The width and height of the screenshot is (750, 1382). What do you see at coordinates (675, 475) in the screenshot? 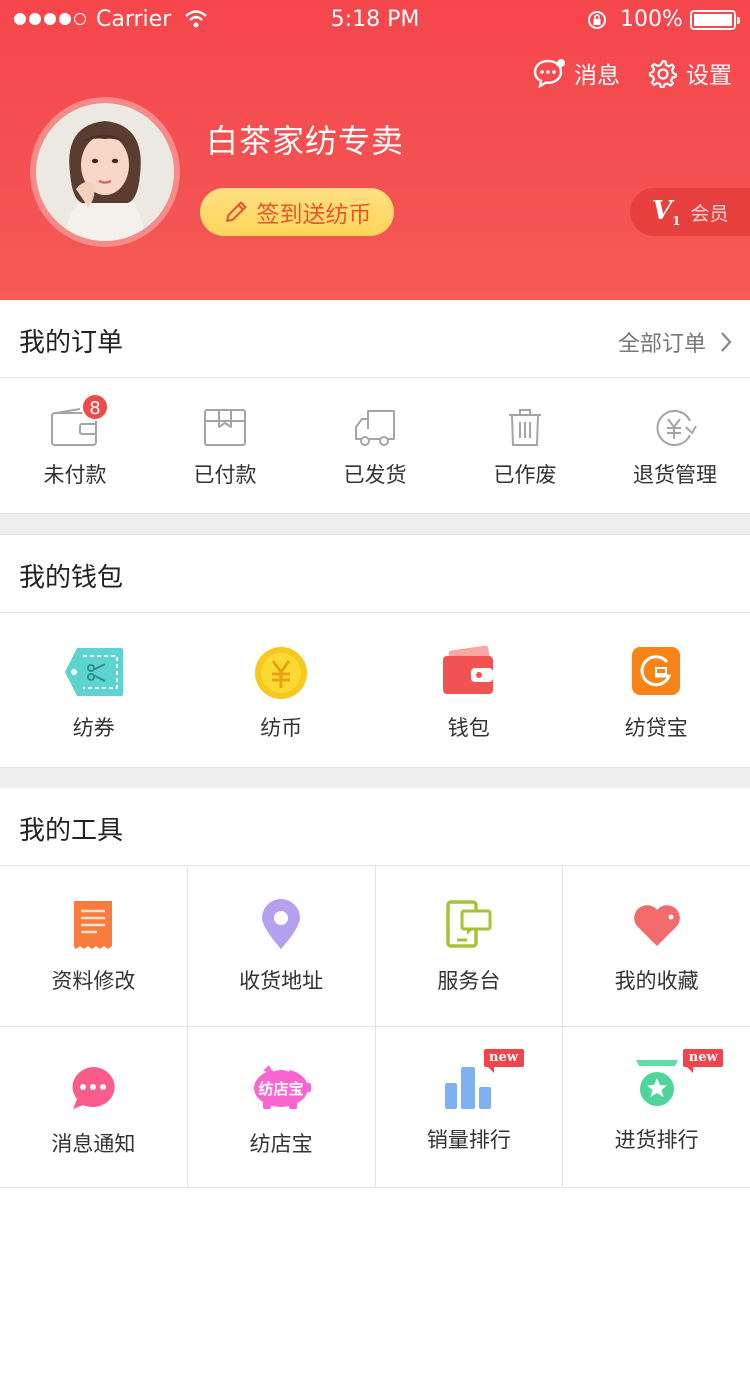
I see `order-returns-label: 退货管理` at bounding box center [675, 475].